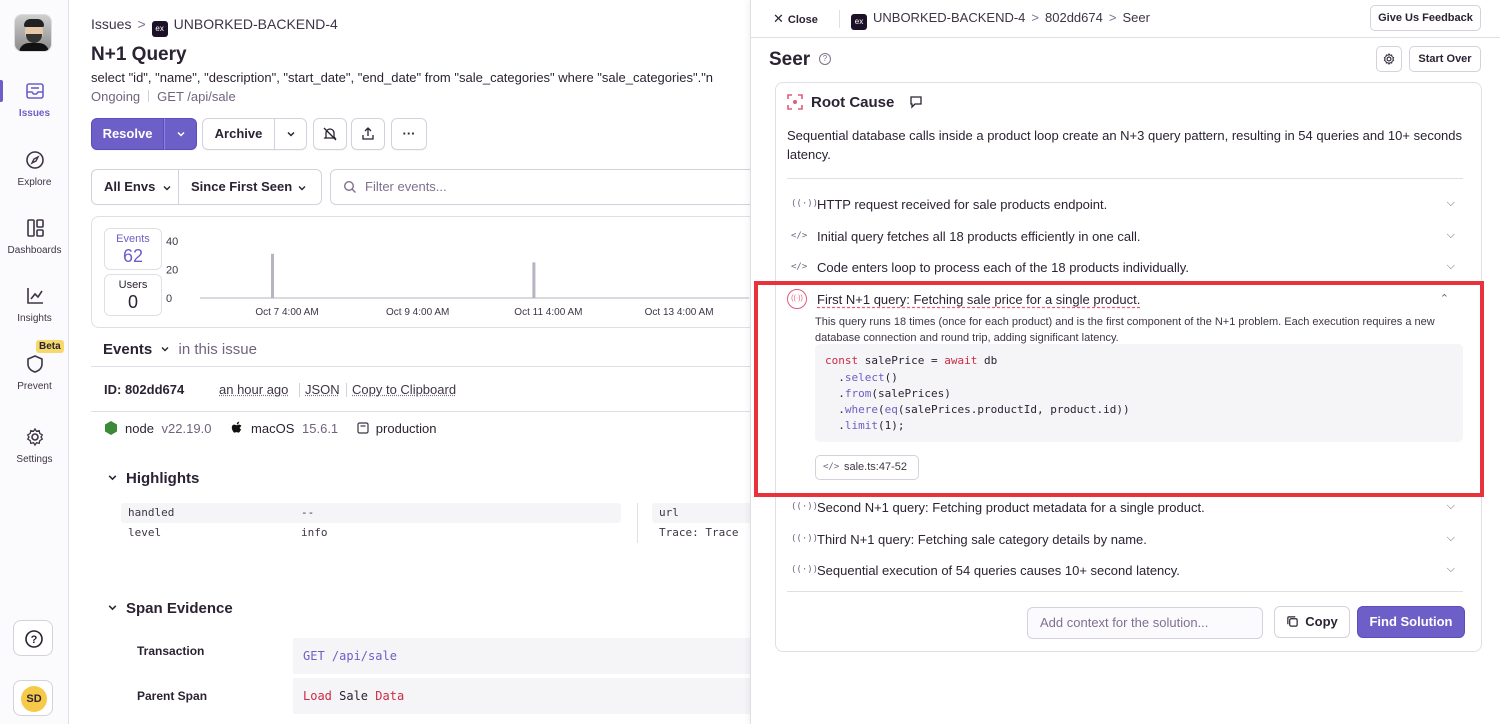  I want to click on event-context-row: node v22.19.0 macOS 15.6.1 production, so click(270, 430).